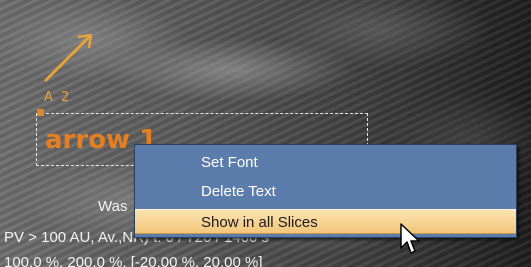 This screenshot has height=267, width=531. What do you see at coordinates (113, 206) in the screenshot?
I see `overlay-text-line-1: Was` at bounding box center [113, 206].